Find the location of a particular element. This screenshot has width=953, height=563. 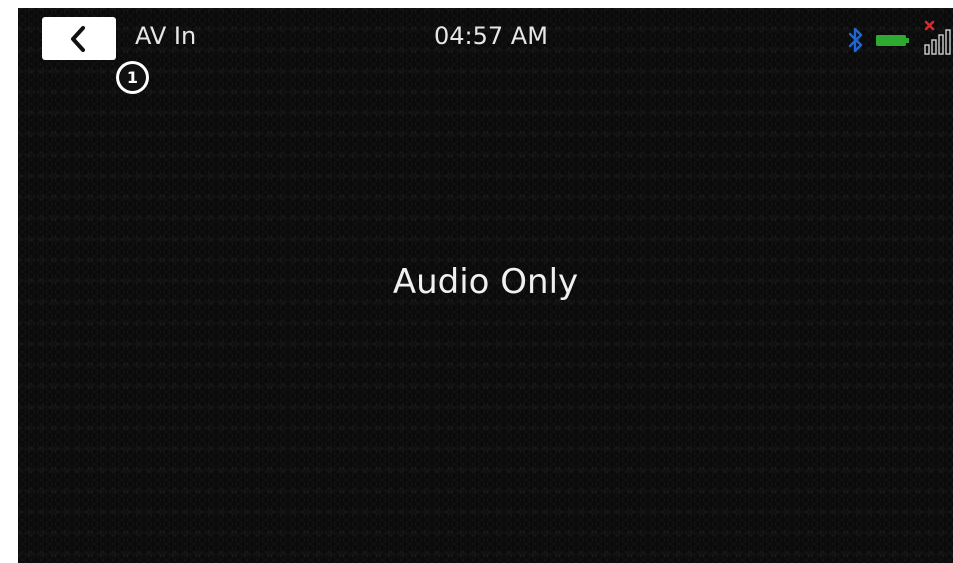

signal-disconnected-icon is located at coordinates (938, 40).